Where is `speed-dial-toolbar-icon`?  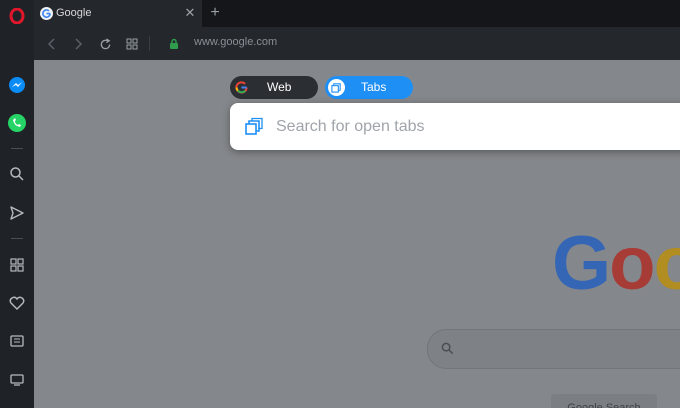 speed-dial-toolbar-icon is located at coordinates (132, 44).